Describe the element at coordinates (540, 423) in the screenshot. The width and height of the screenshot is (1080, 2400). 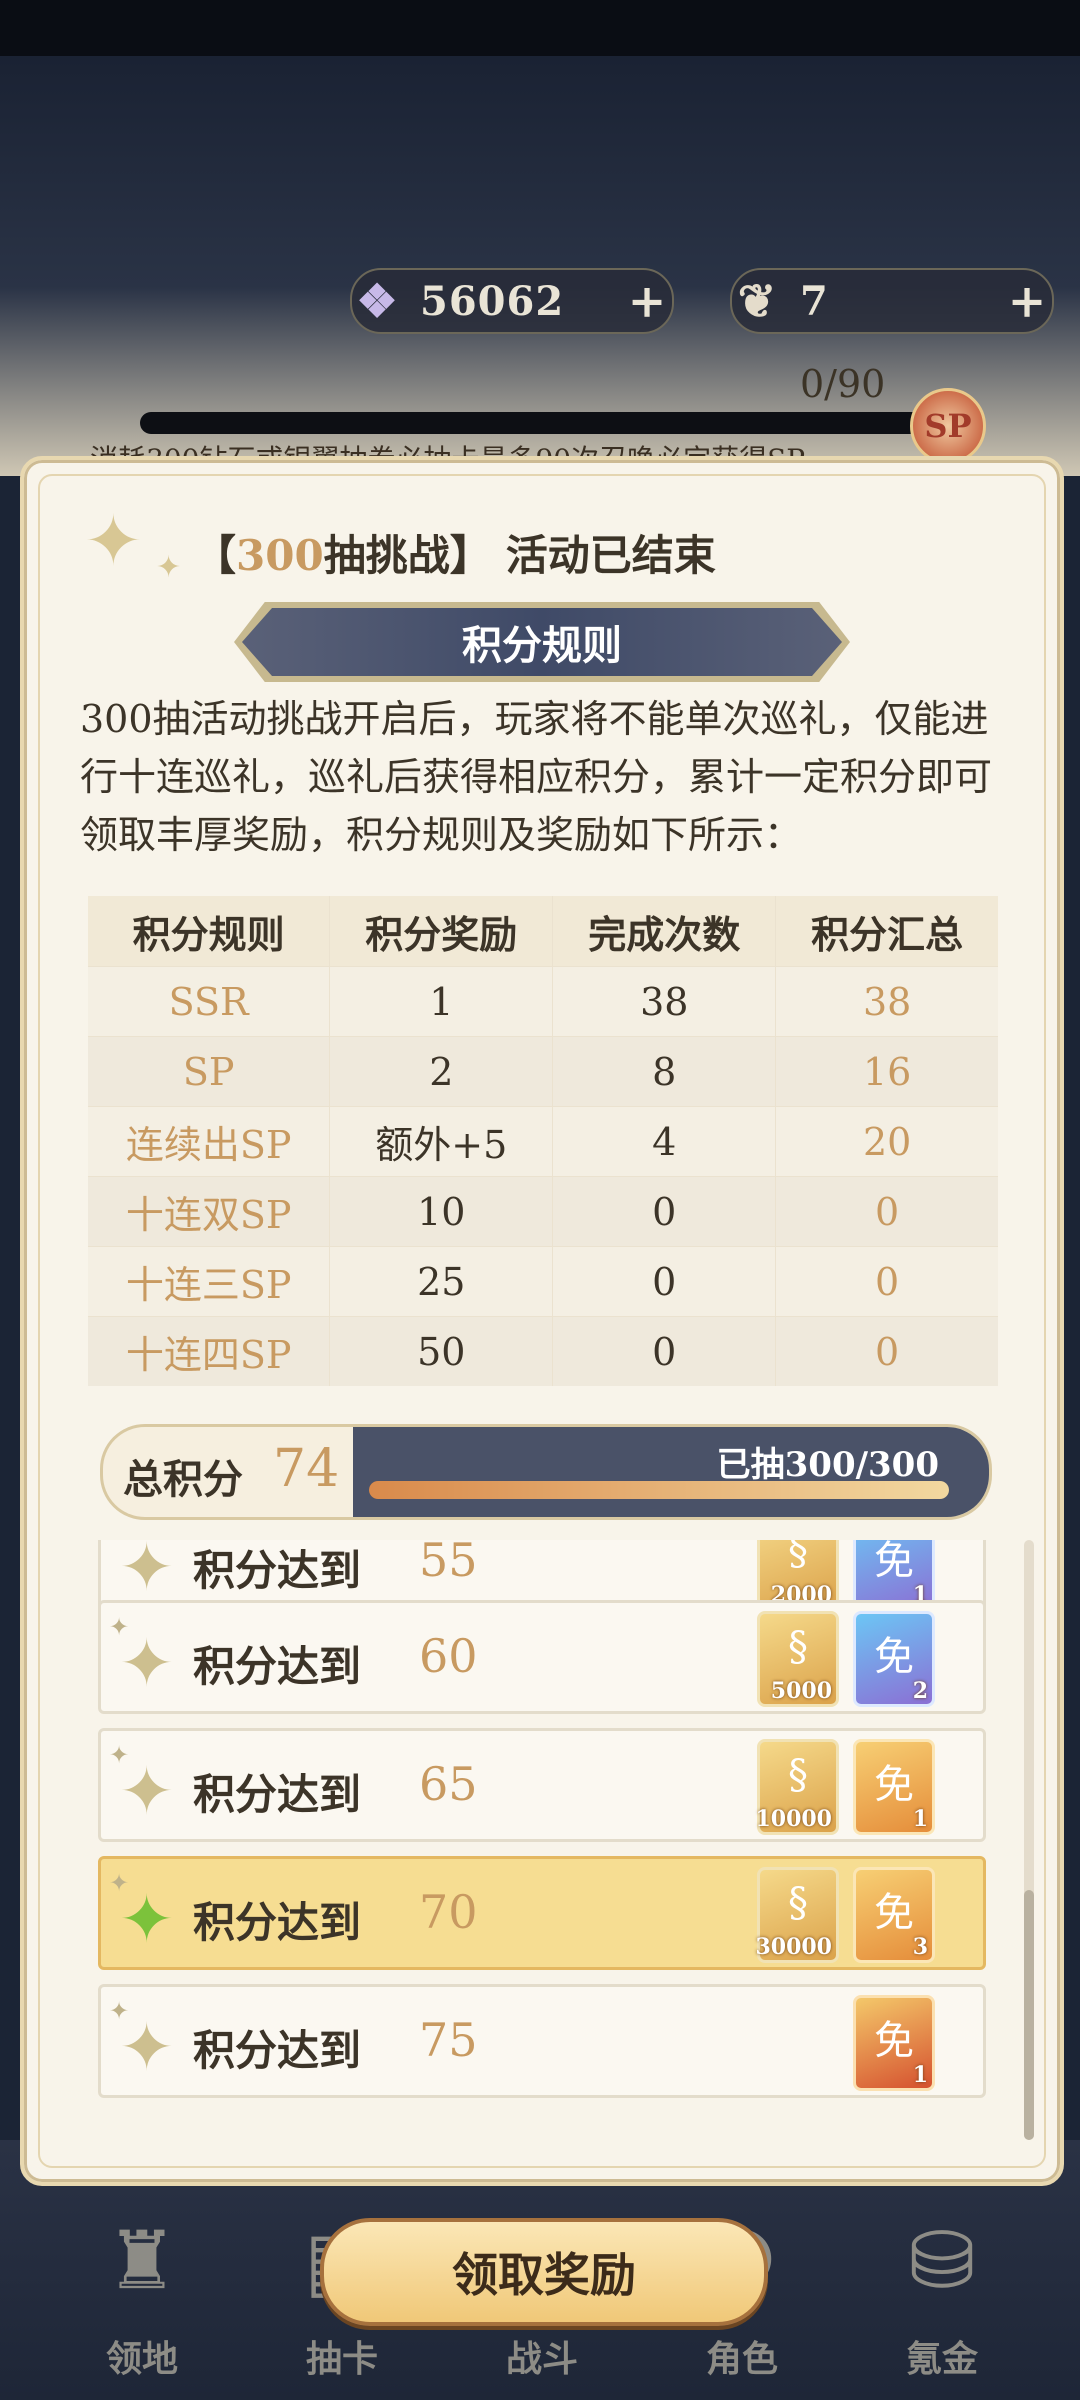
I see `pity-progress-bar` at that location.